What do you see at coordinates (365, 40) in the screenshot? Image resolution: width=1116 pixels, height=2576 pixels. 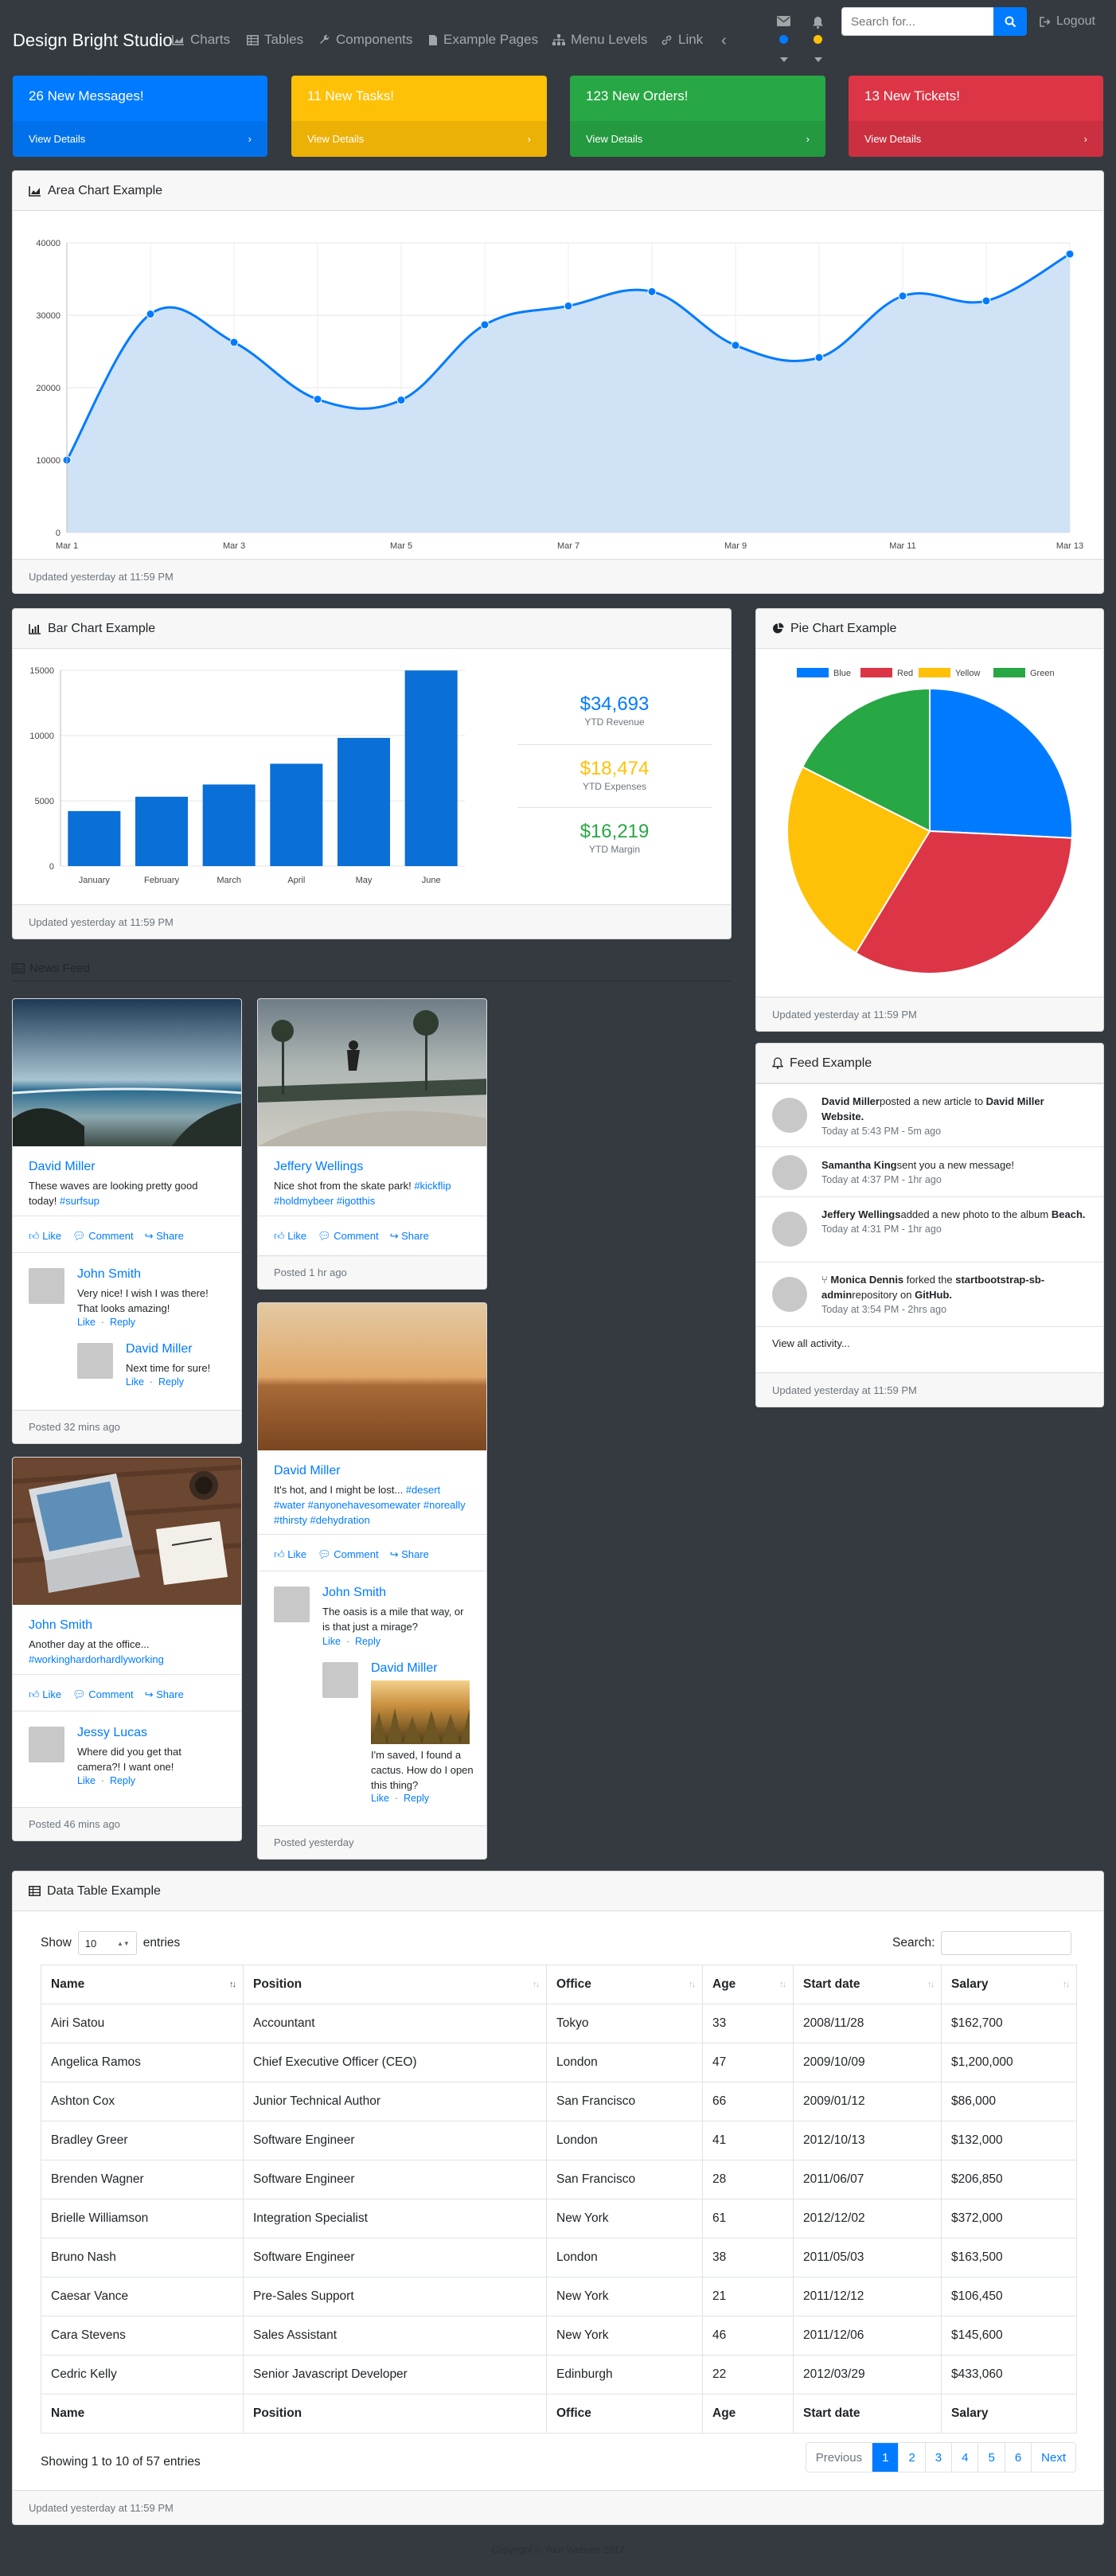 I see `nav-item-components: Components` at bounding box center [365, 40].